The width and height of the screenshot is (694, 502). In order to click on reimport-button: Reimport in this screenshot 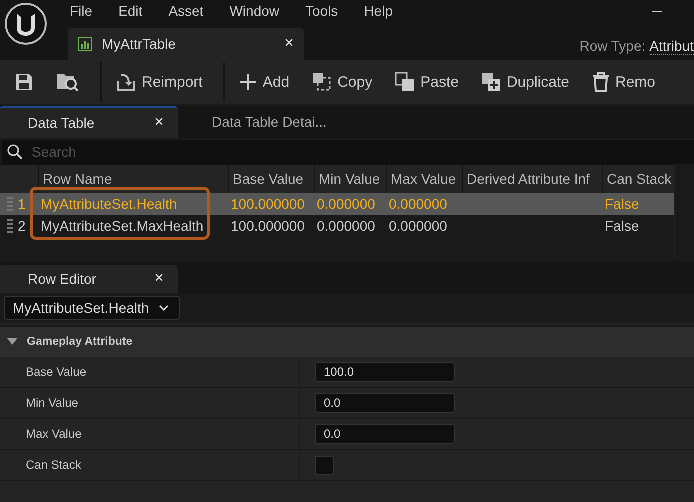, I will do `click(159, 82)`.